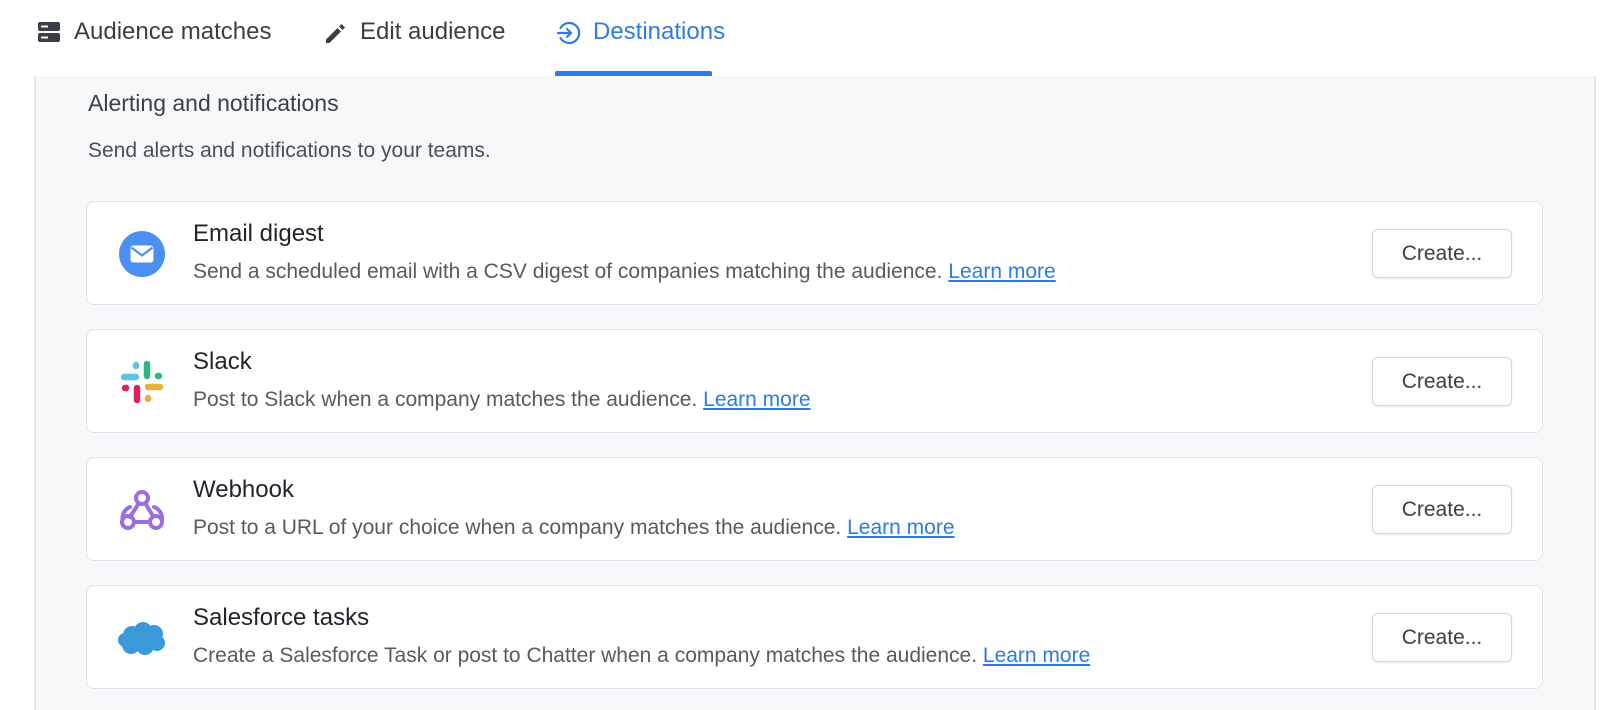 The image size is (1600, 710). I want to click on tab-label: Edit audience, so click(433, 31).